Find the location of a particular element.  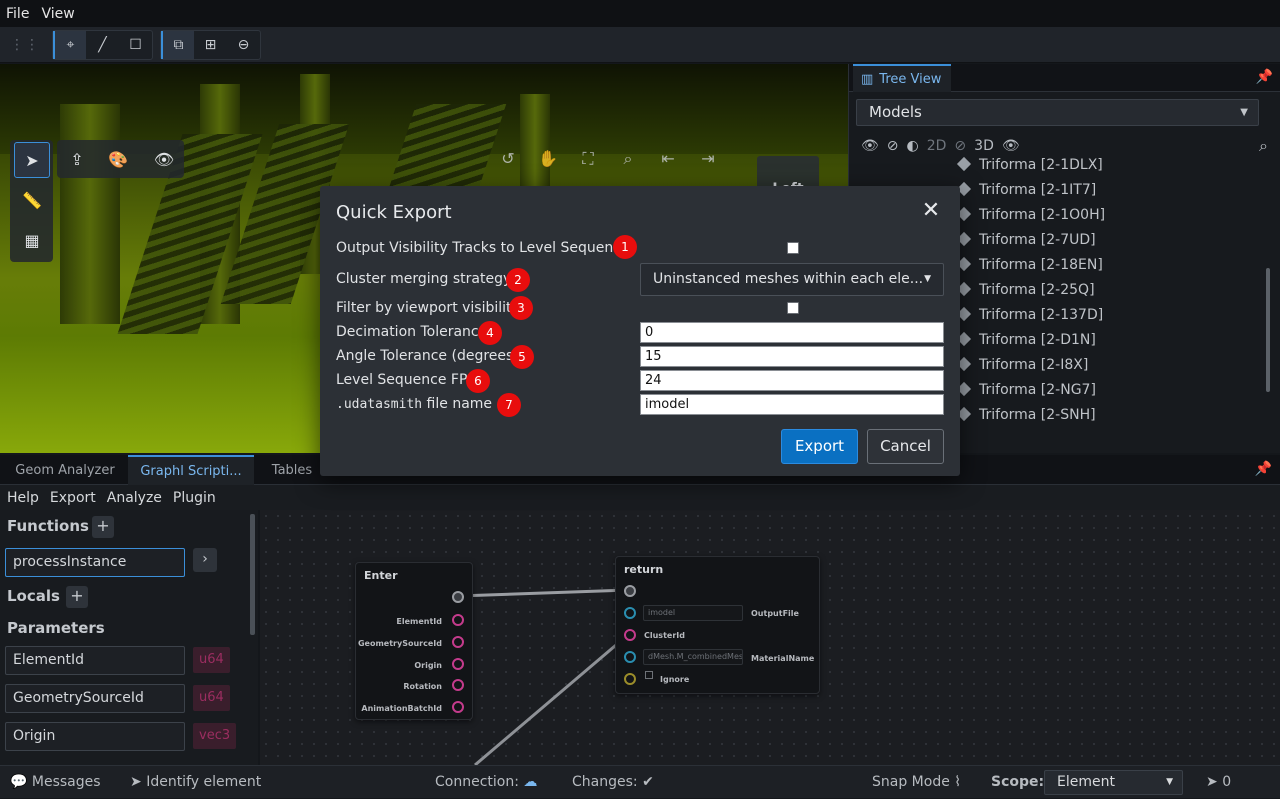

menu-plugin: Plugin is located at coordinates (193, 498).